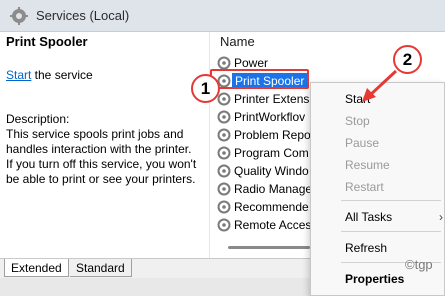 The image size is (445, 296). What do you see at coordinates (101, 179) in the screenshot?
I see `description-line: be able to print or see your printers.` at bounding box center [101, 179].